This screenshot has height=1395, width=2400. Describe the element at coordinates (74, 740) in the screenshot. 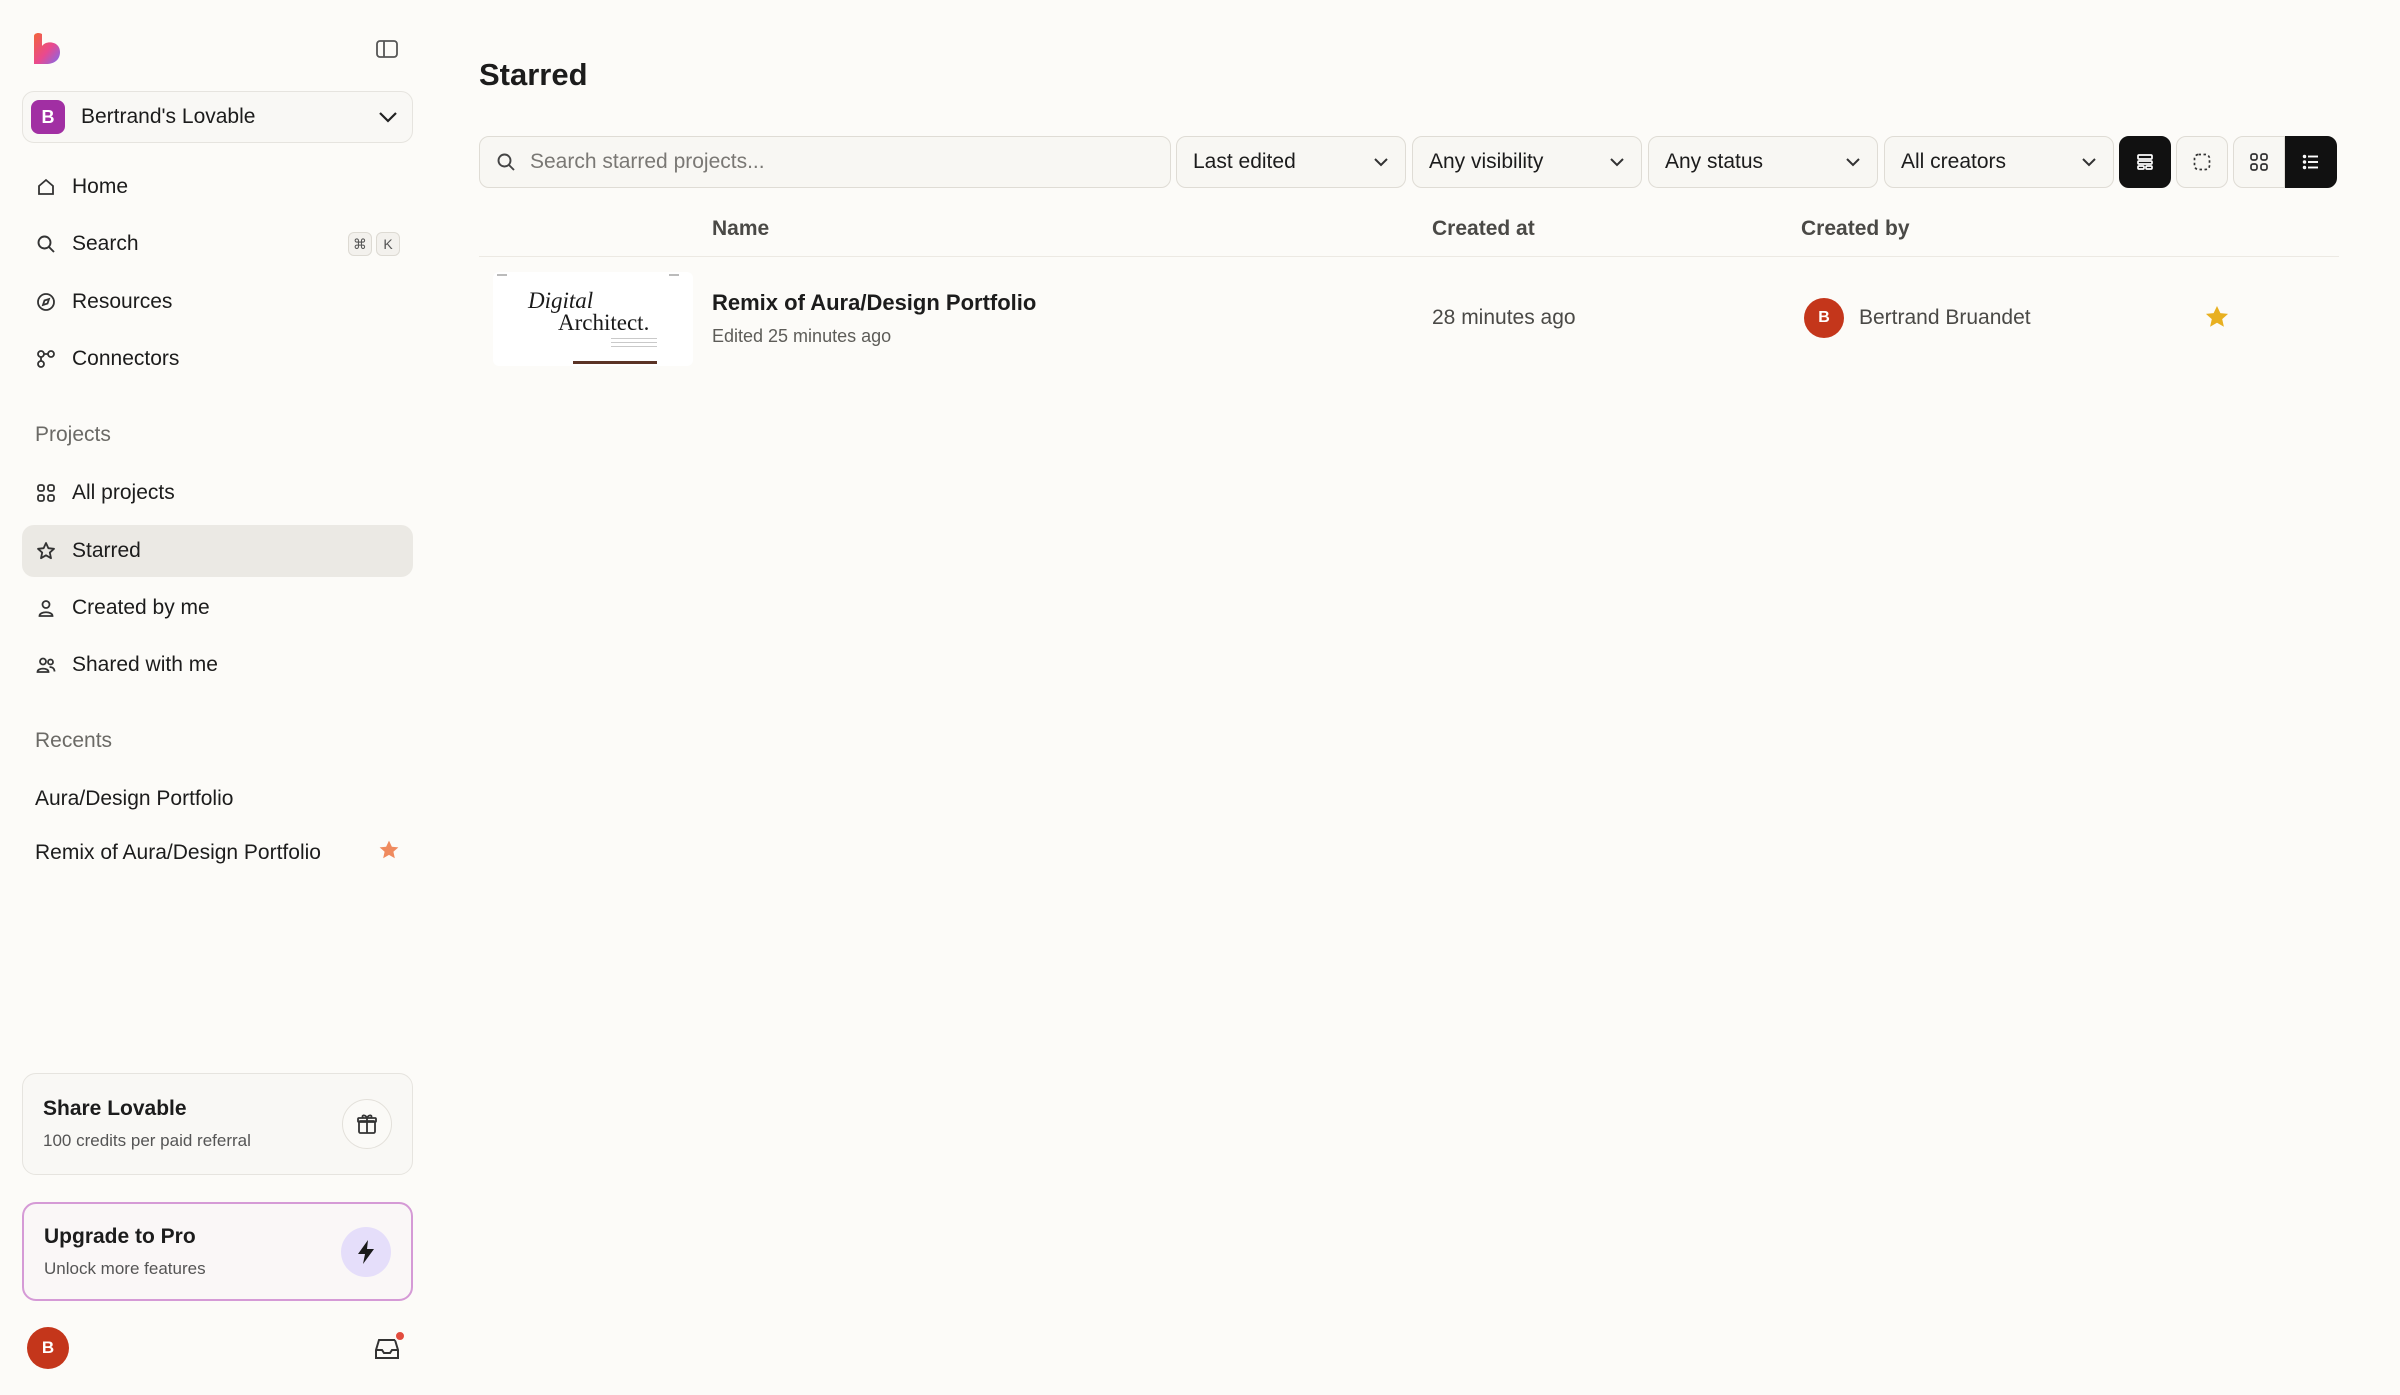

I see `recents-section-label: Recents` at that location.